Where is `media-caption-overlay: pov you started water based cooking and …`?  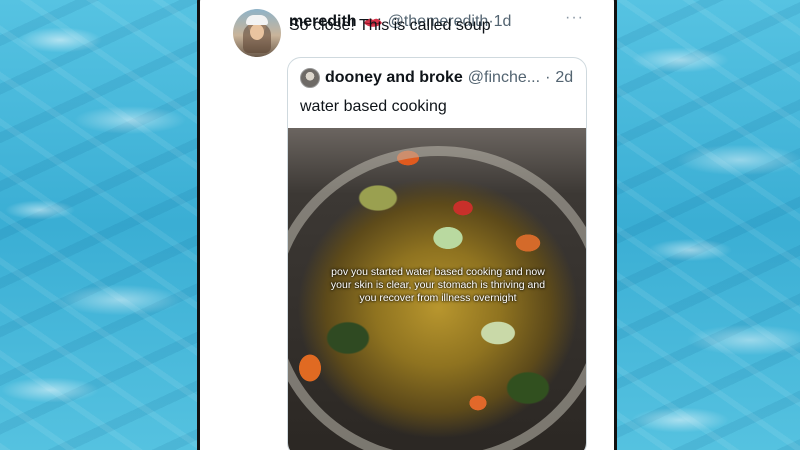 media-caption-overlay: pov you started water based cooking and … is located at coordinates (438, 285).